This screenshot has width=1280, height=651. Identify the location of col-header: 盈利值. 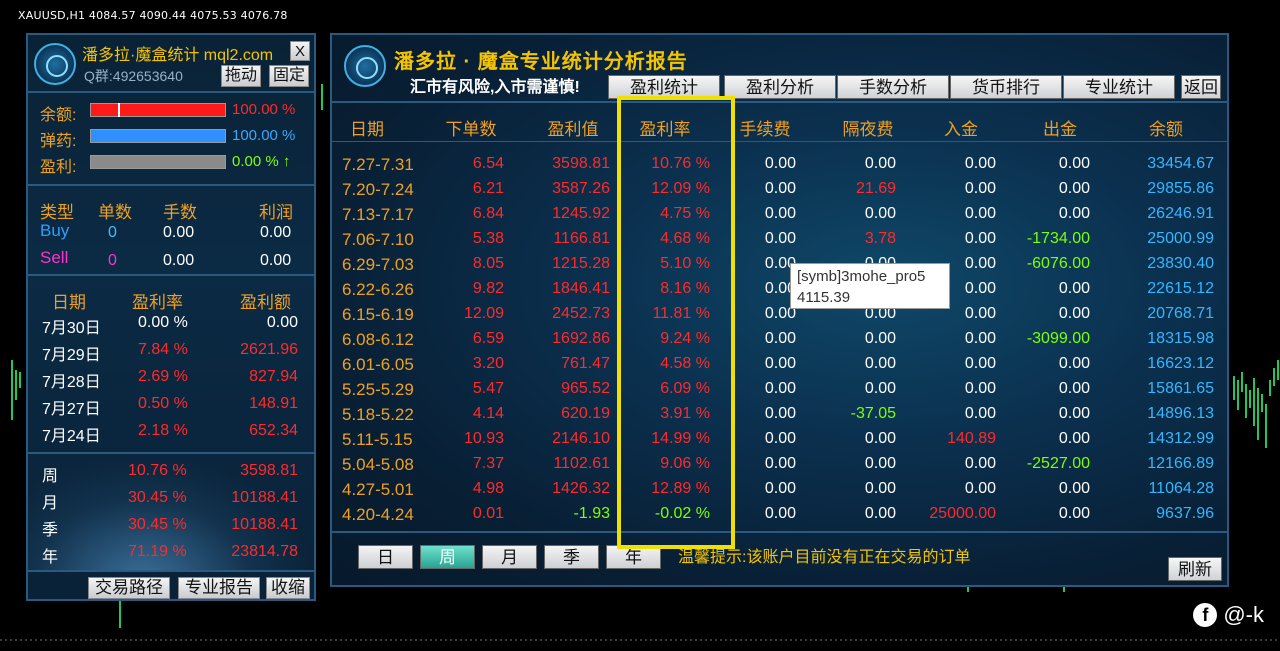
(573, 129).